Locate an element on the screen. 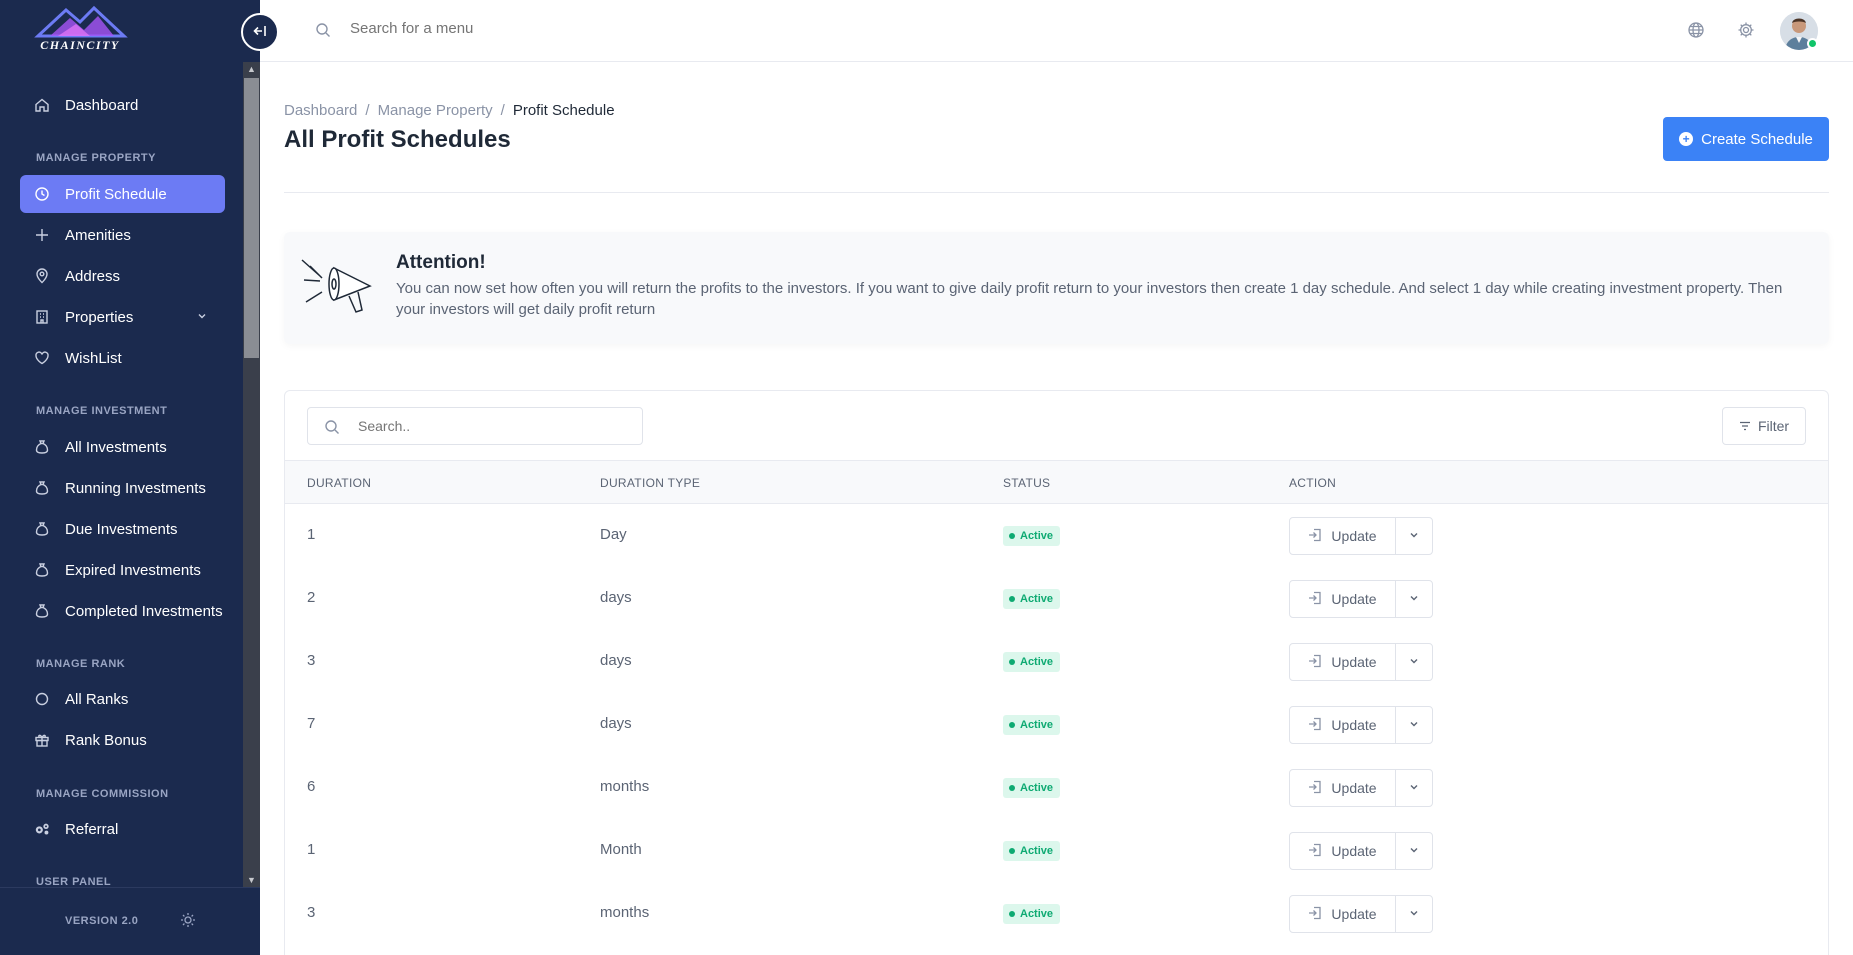  filter-label: Filter is located at coordinates (1773, 426).